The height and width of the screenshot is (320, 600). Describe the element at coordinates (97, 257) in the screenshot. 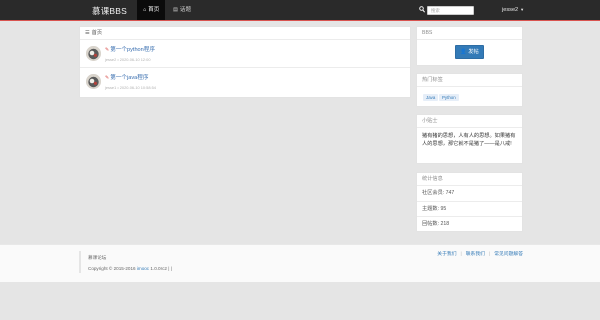

I see `footer-site-name: 慕课论坛` at that location.